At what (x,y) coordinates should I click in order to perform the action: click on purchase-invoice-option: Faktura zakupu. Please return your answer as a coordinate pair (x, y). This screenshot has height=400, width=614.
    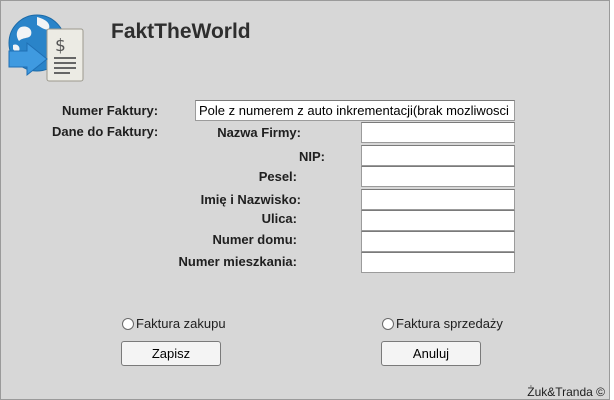
    Looking at the image, I should click on (174, 323).